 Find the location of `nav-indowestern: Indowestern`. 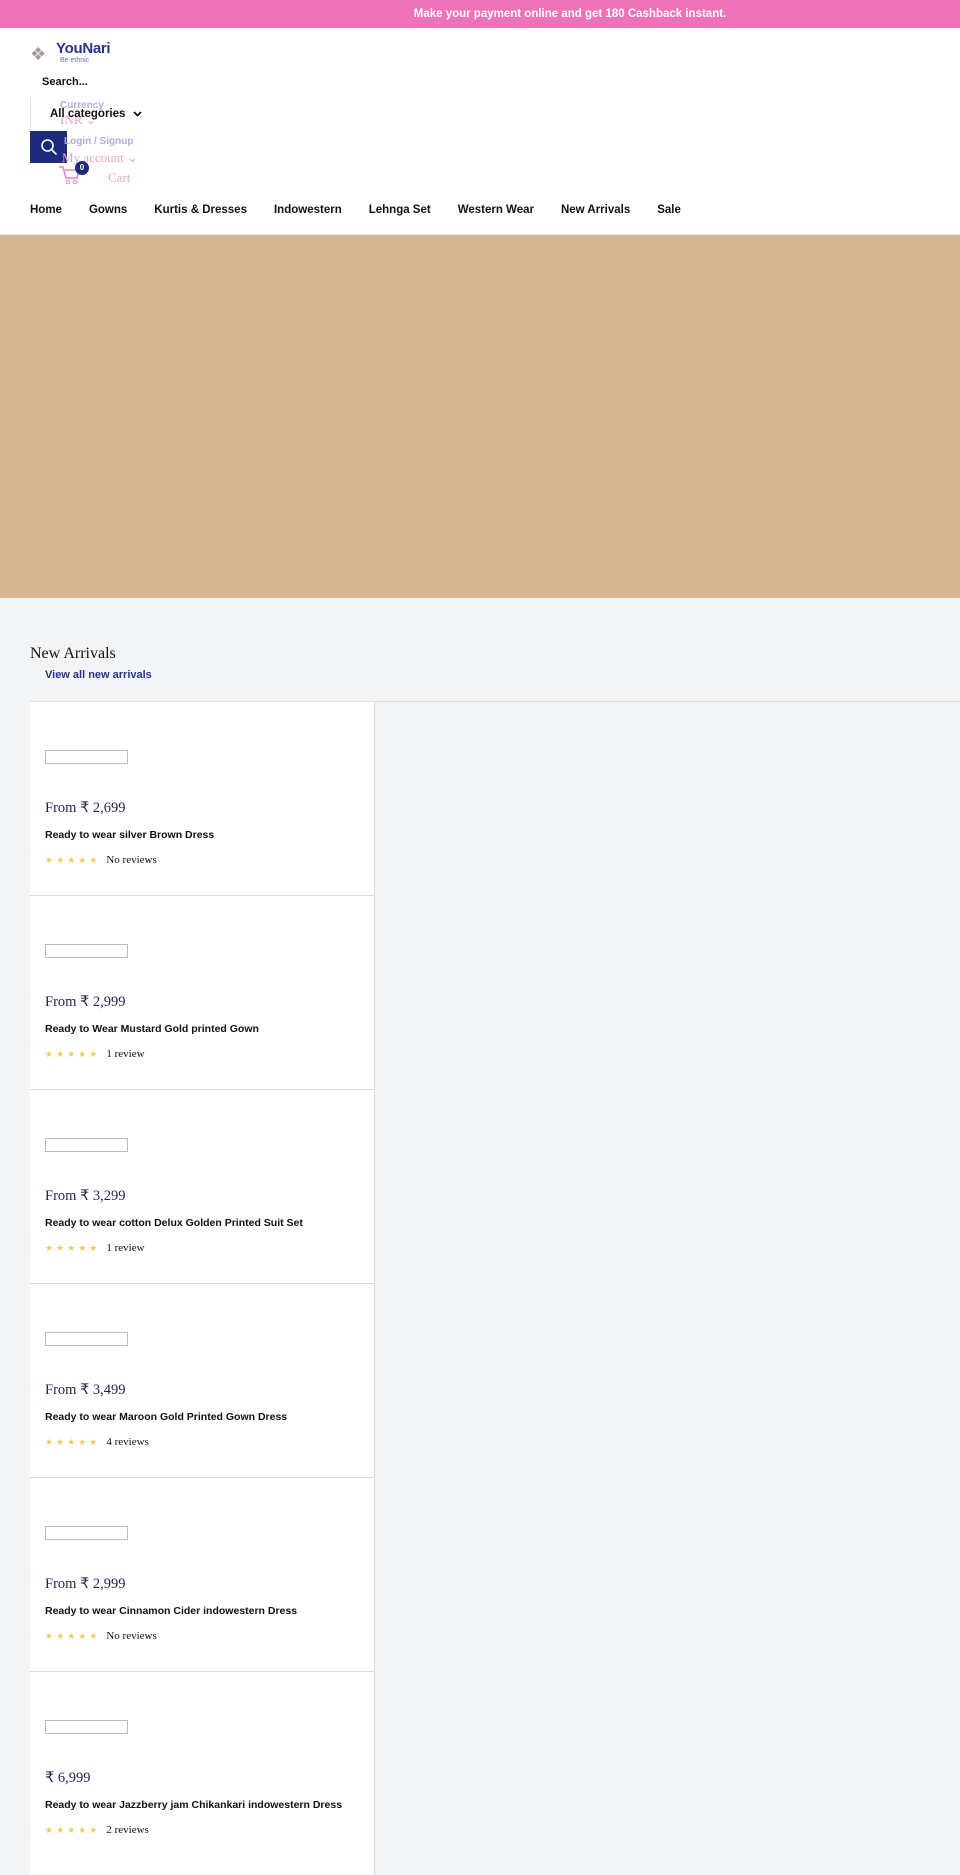

nav-indowestern: Indowestern is located at coordinates (308, 210).